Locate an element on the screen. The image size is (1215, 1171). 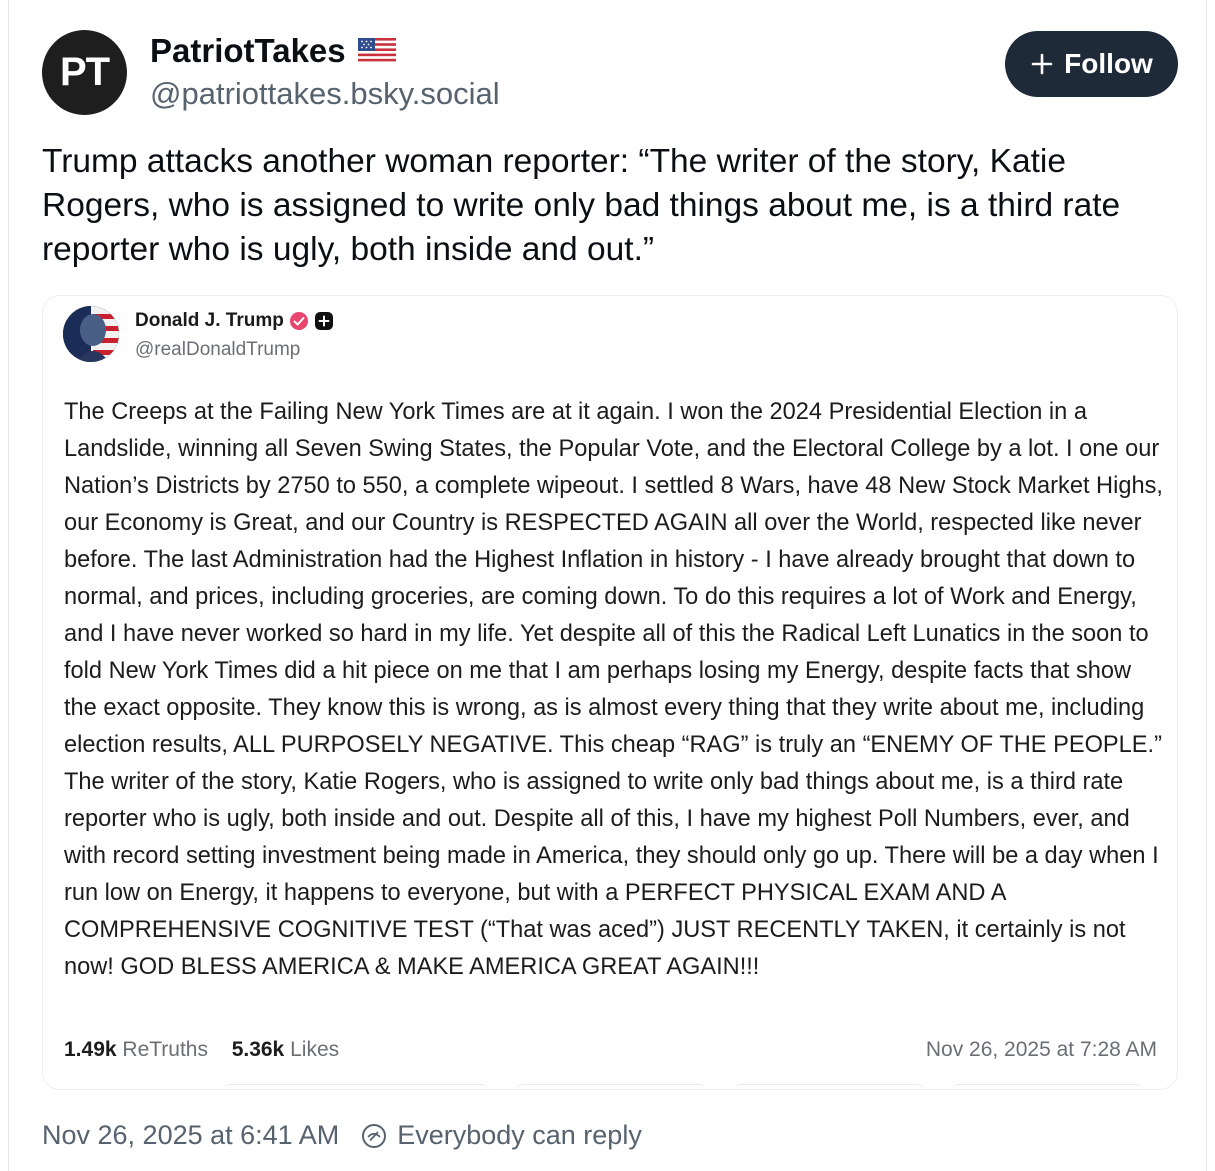
author-handle: @patriottakes.bsky.social is located at coordinates (325, 94).